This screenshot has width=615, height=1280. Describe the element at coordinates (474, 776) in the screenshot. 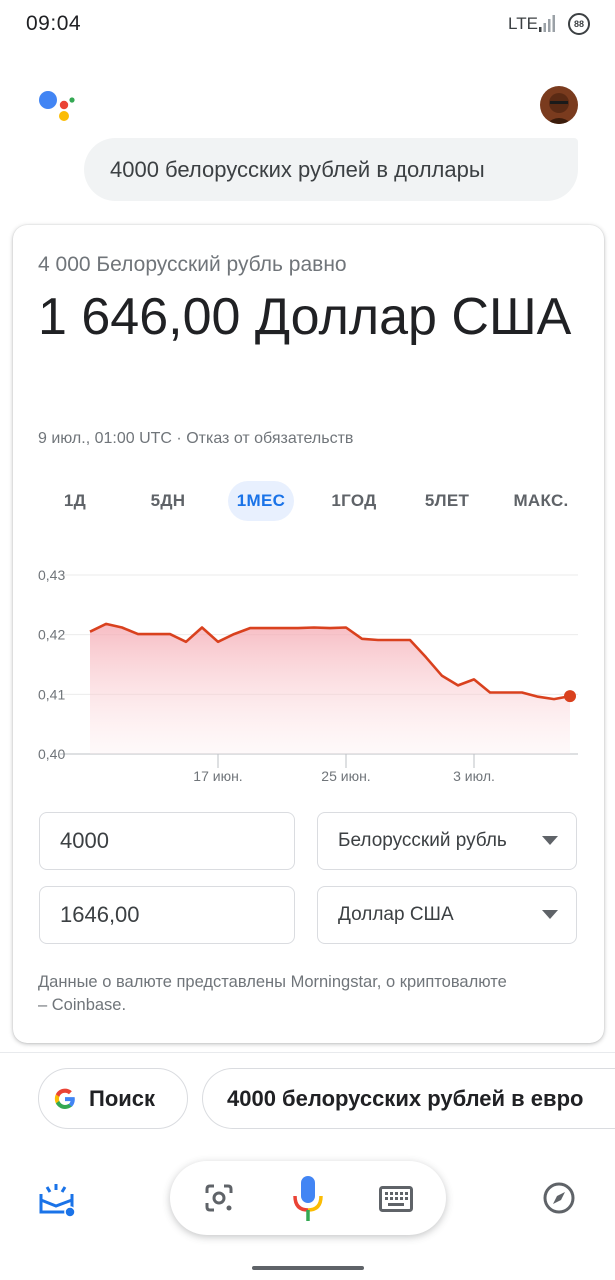

I see `x-tick-label: 3 июл.` at that location.